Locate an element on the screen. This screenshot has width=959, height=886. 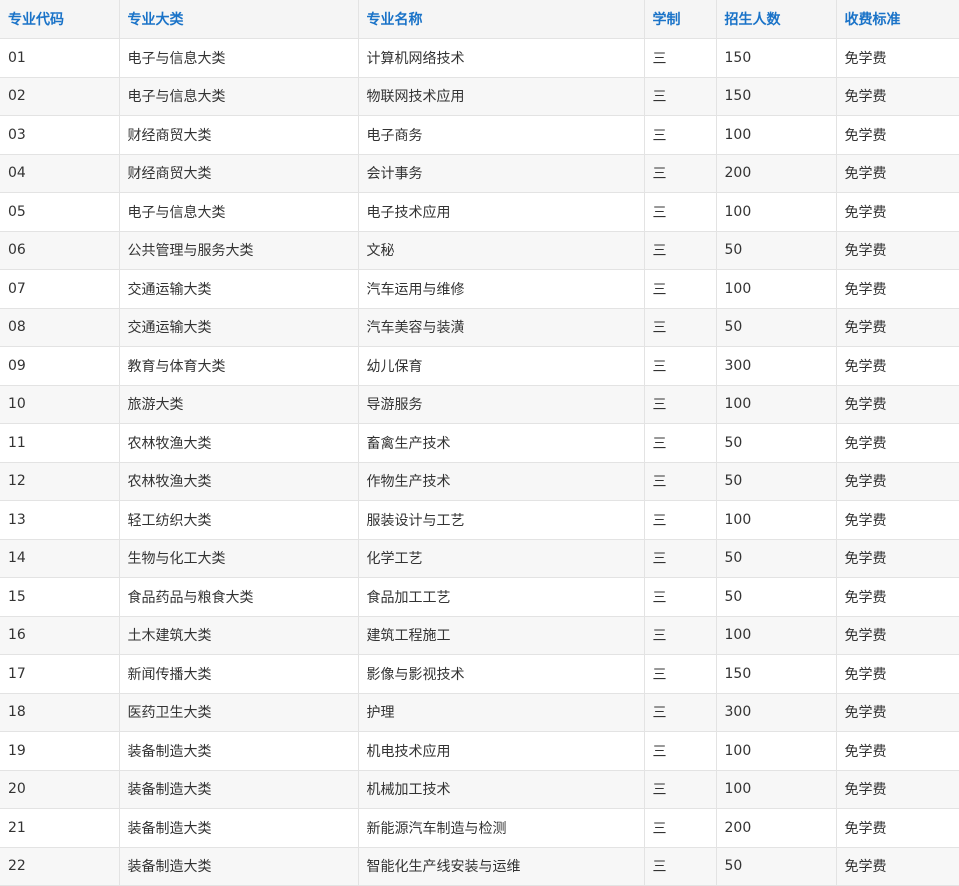
table-row: 18 医药卫生大类 护理三 300 免学费 is located at coordinates (479, 712).